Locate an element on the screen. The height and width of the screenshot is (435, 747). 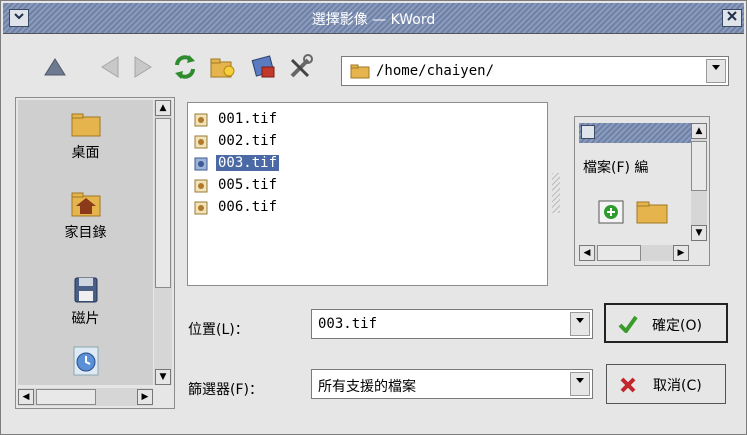
new-folder-icon is located at coordinates (222, 67).